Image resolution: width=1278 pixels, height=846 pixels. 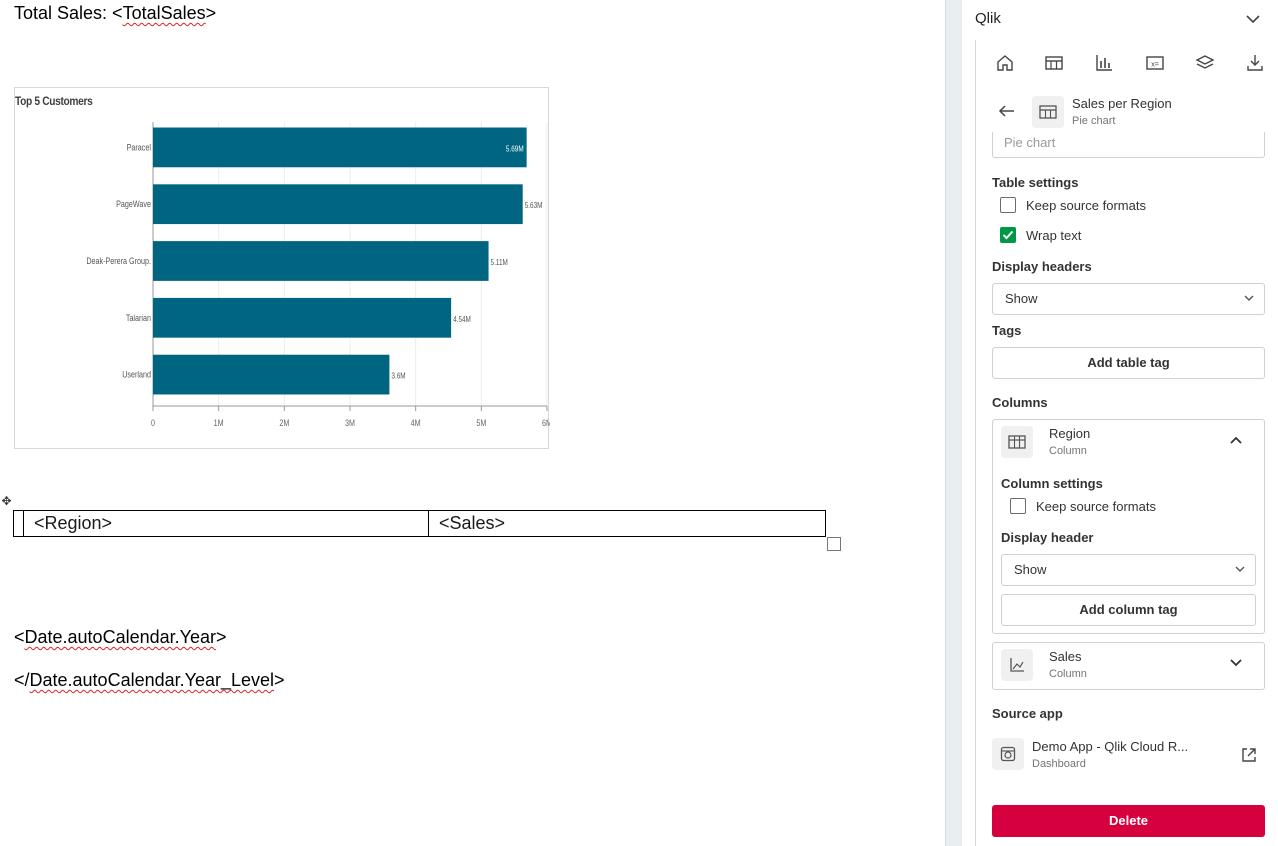 What do you see at coordinates (136, 375) in the screenshot?
I see `chart-category-label: Userland` at bounding box center [136, 375].